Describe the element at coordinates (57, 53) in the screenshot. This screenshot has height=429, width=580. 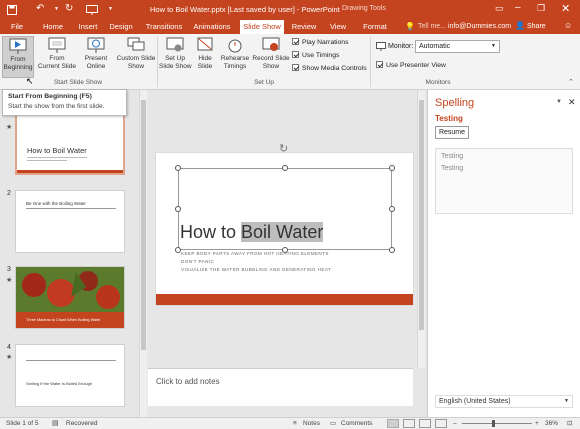
I see `from-current-slide-button: From Current Slide` at that location.